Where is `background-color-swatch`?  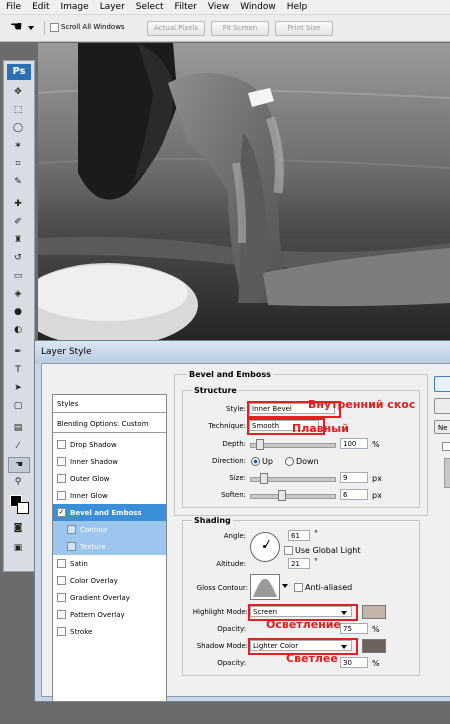 background-color-swatch is located at coordinates (23, 508).